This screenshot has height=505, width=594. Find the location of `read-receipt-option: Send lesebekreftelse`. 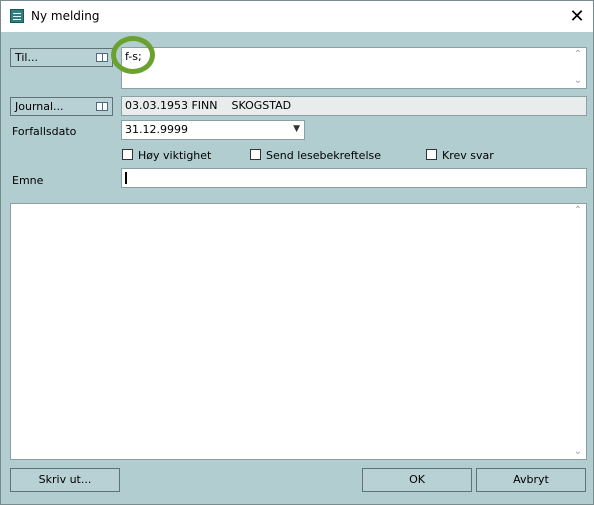

read-receipt-option: Send lesebekreftelse is located at coordinates (315, 156).